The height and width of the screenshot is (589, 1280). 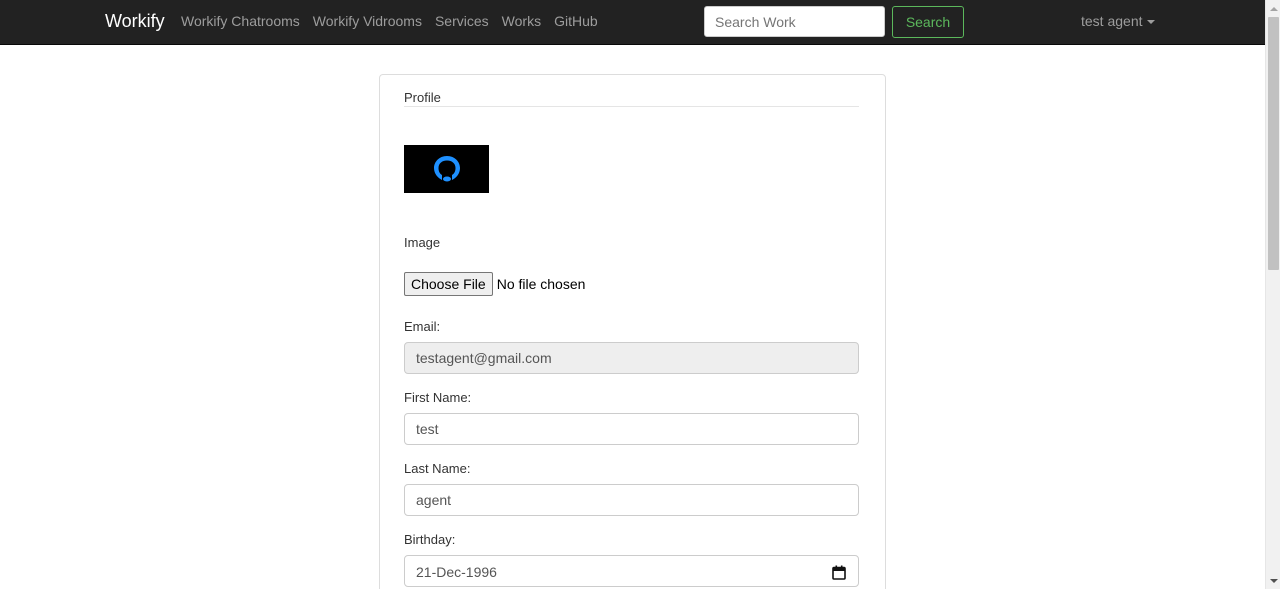 I want to click on nav-link-works: Works, so click(x=521, y=21).